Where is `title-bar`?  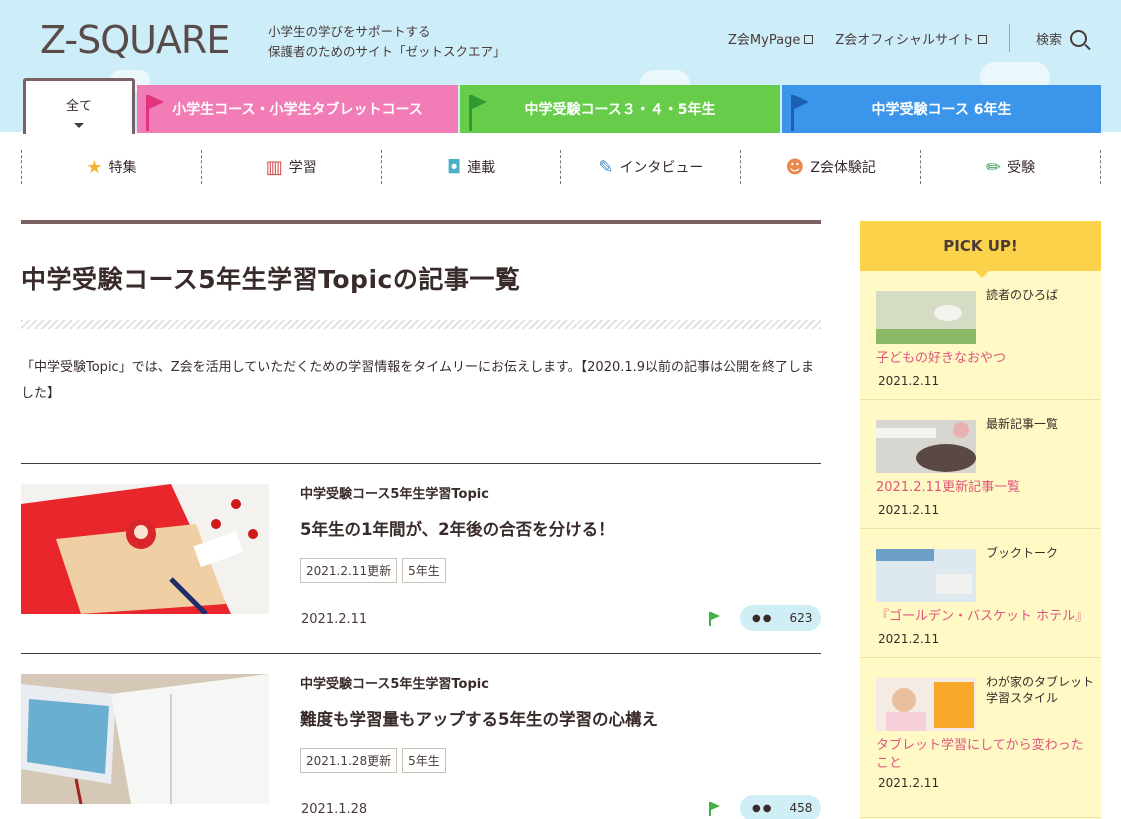 title-bar is located at coordinates (421, 222).